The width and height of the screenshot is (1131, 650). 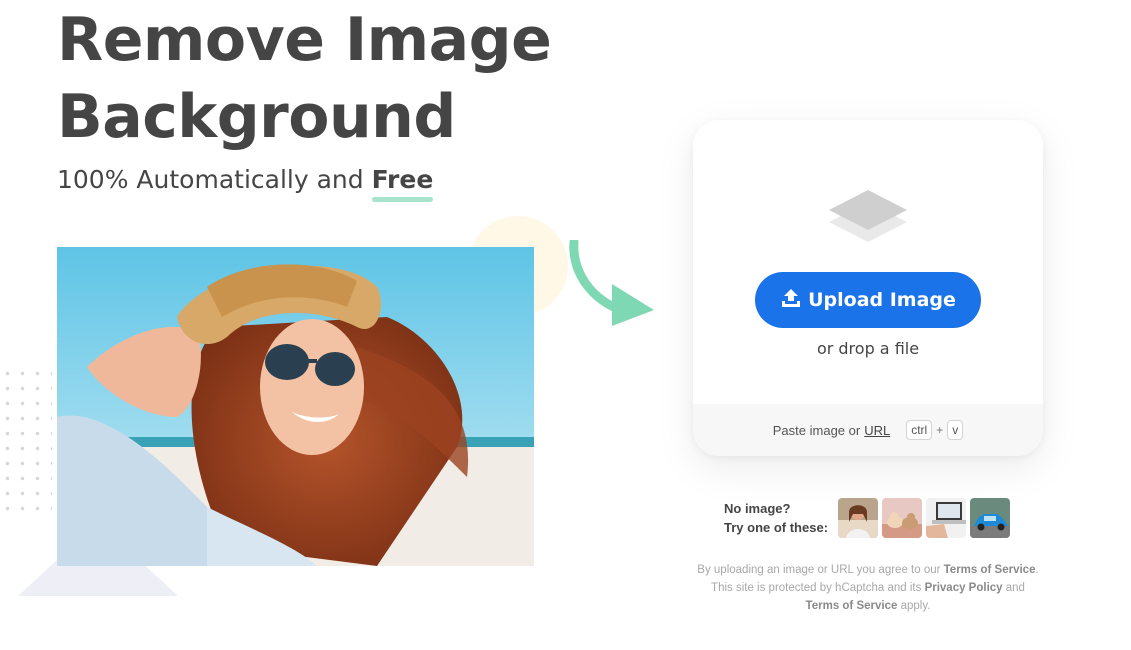 I want to click on sample-thumbnail-car, so click(x=990, y=518).